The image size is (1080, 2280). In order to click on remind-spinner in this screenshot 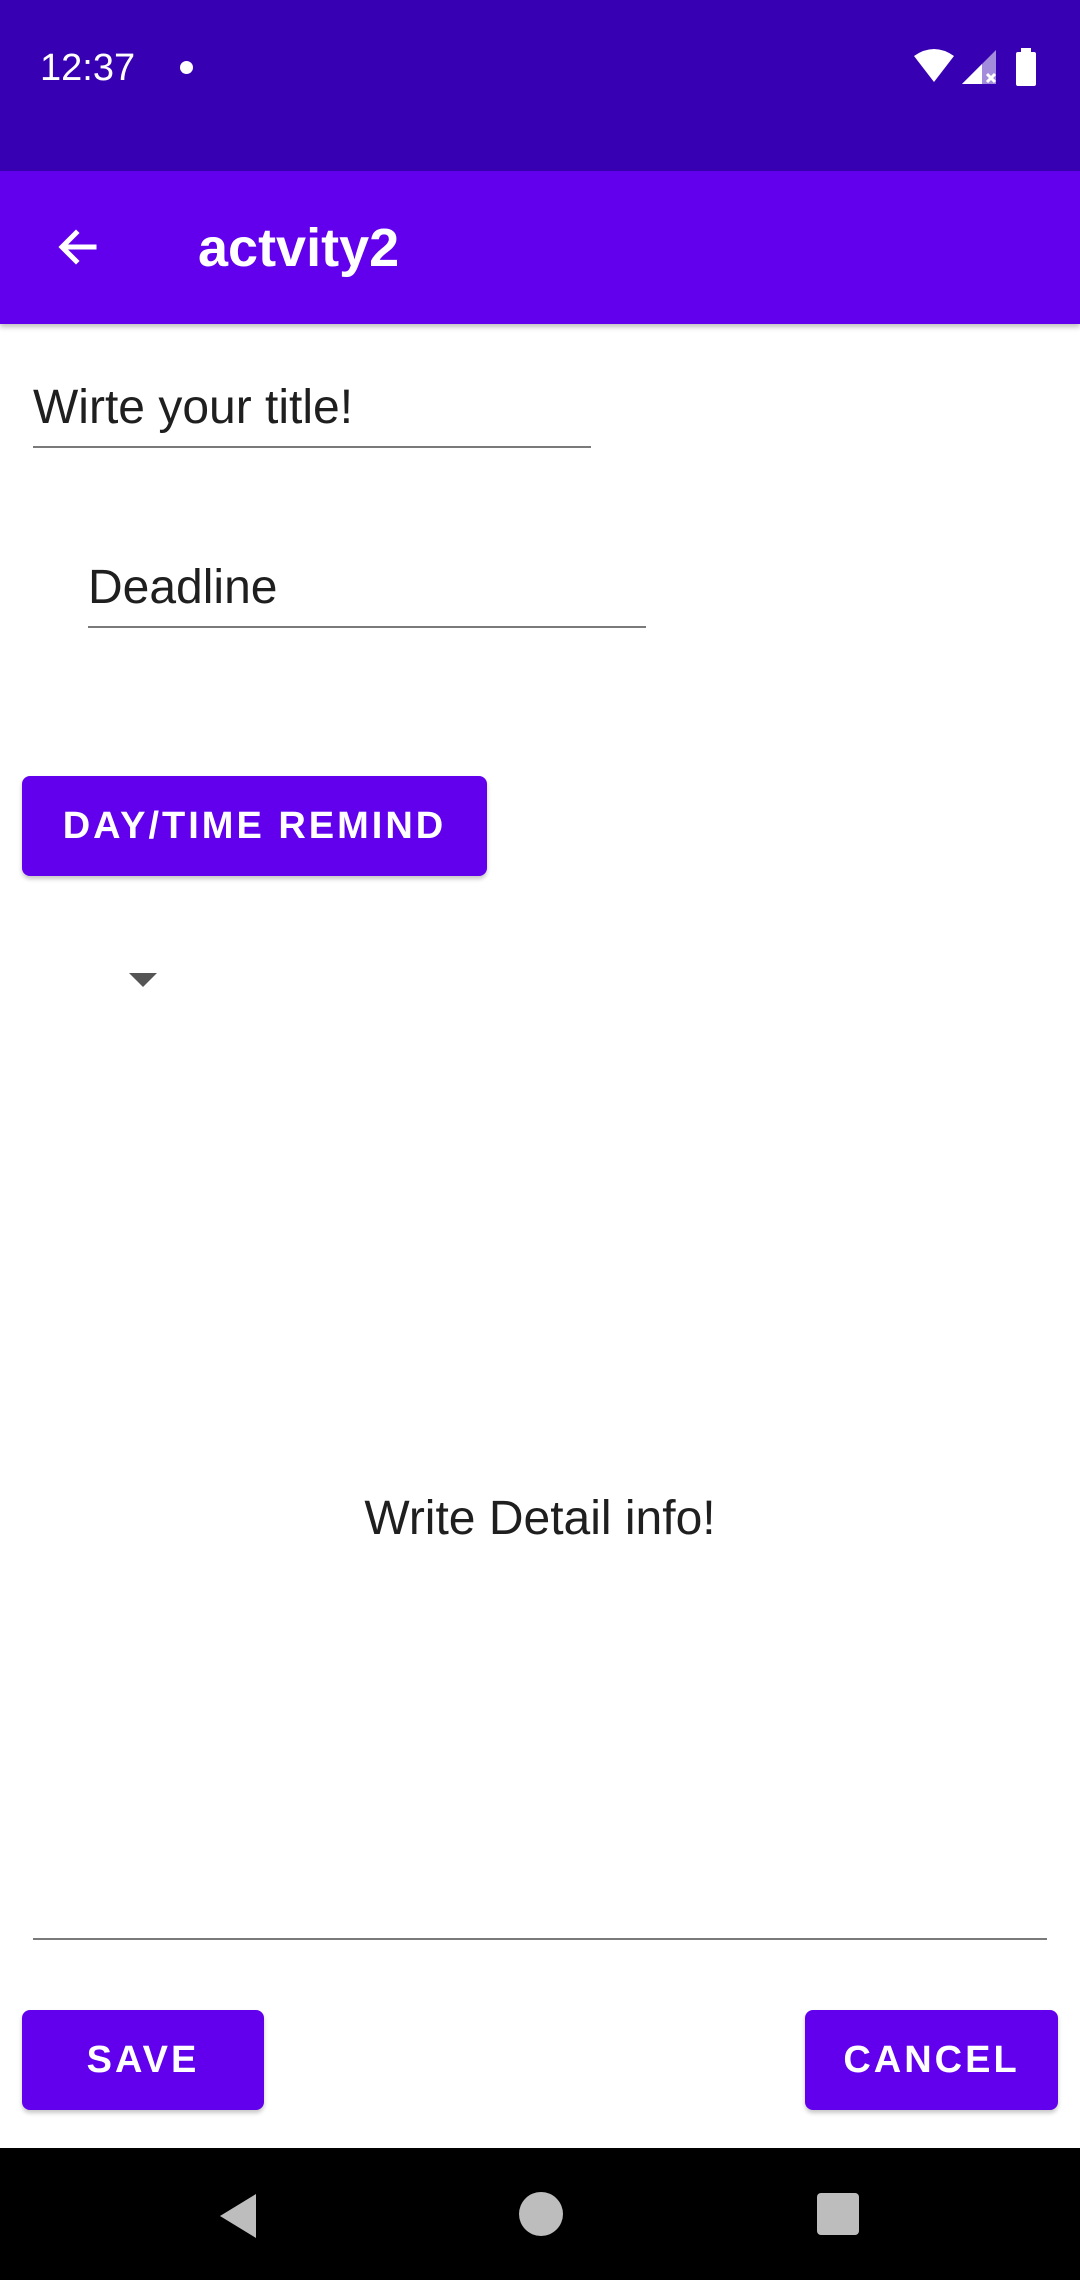, I will do `click(143, 980)`.